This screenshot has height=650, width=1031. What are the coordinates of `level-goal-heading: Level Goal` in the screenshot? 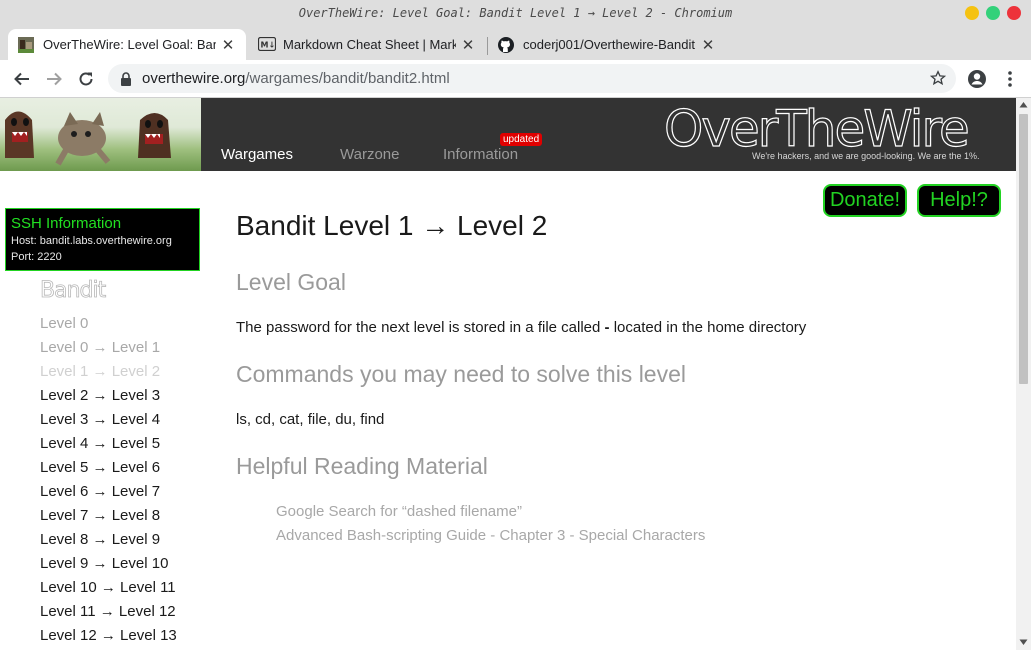 It's located at (291, 282).